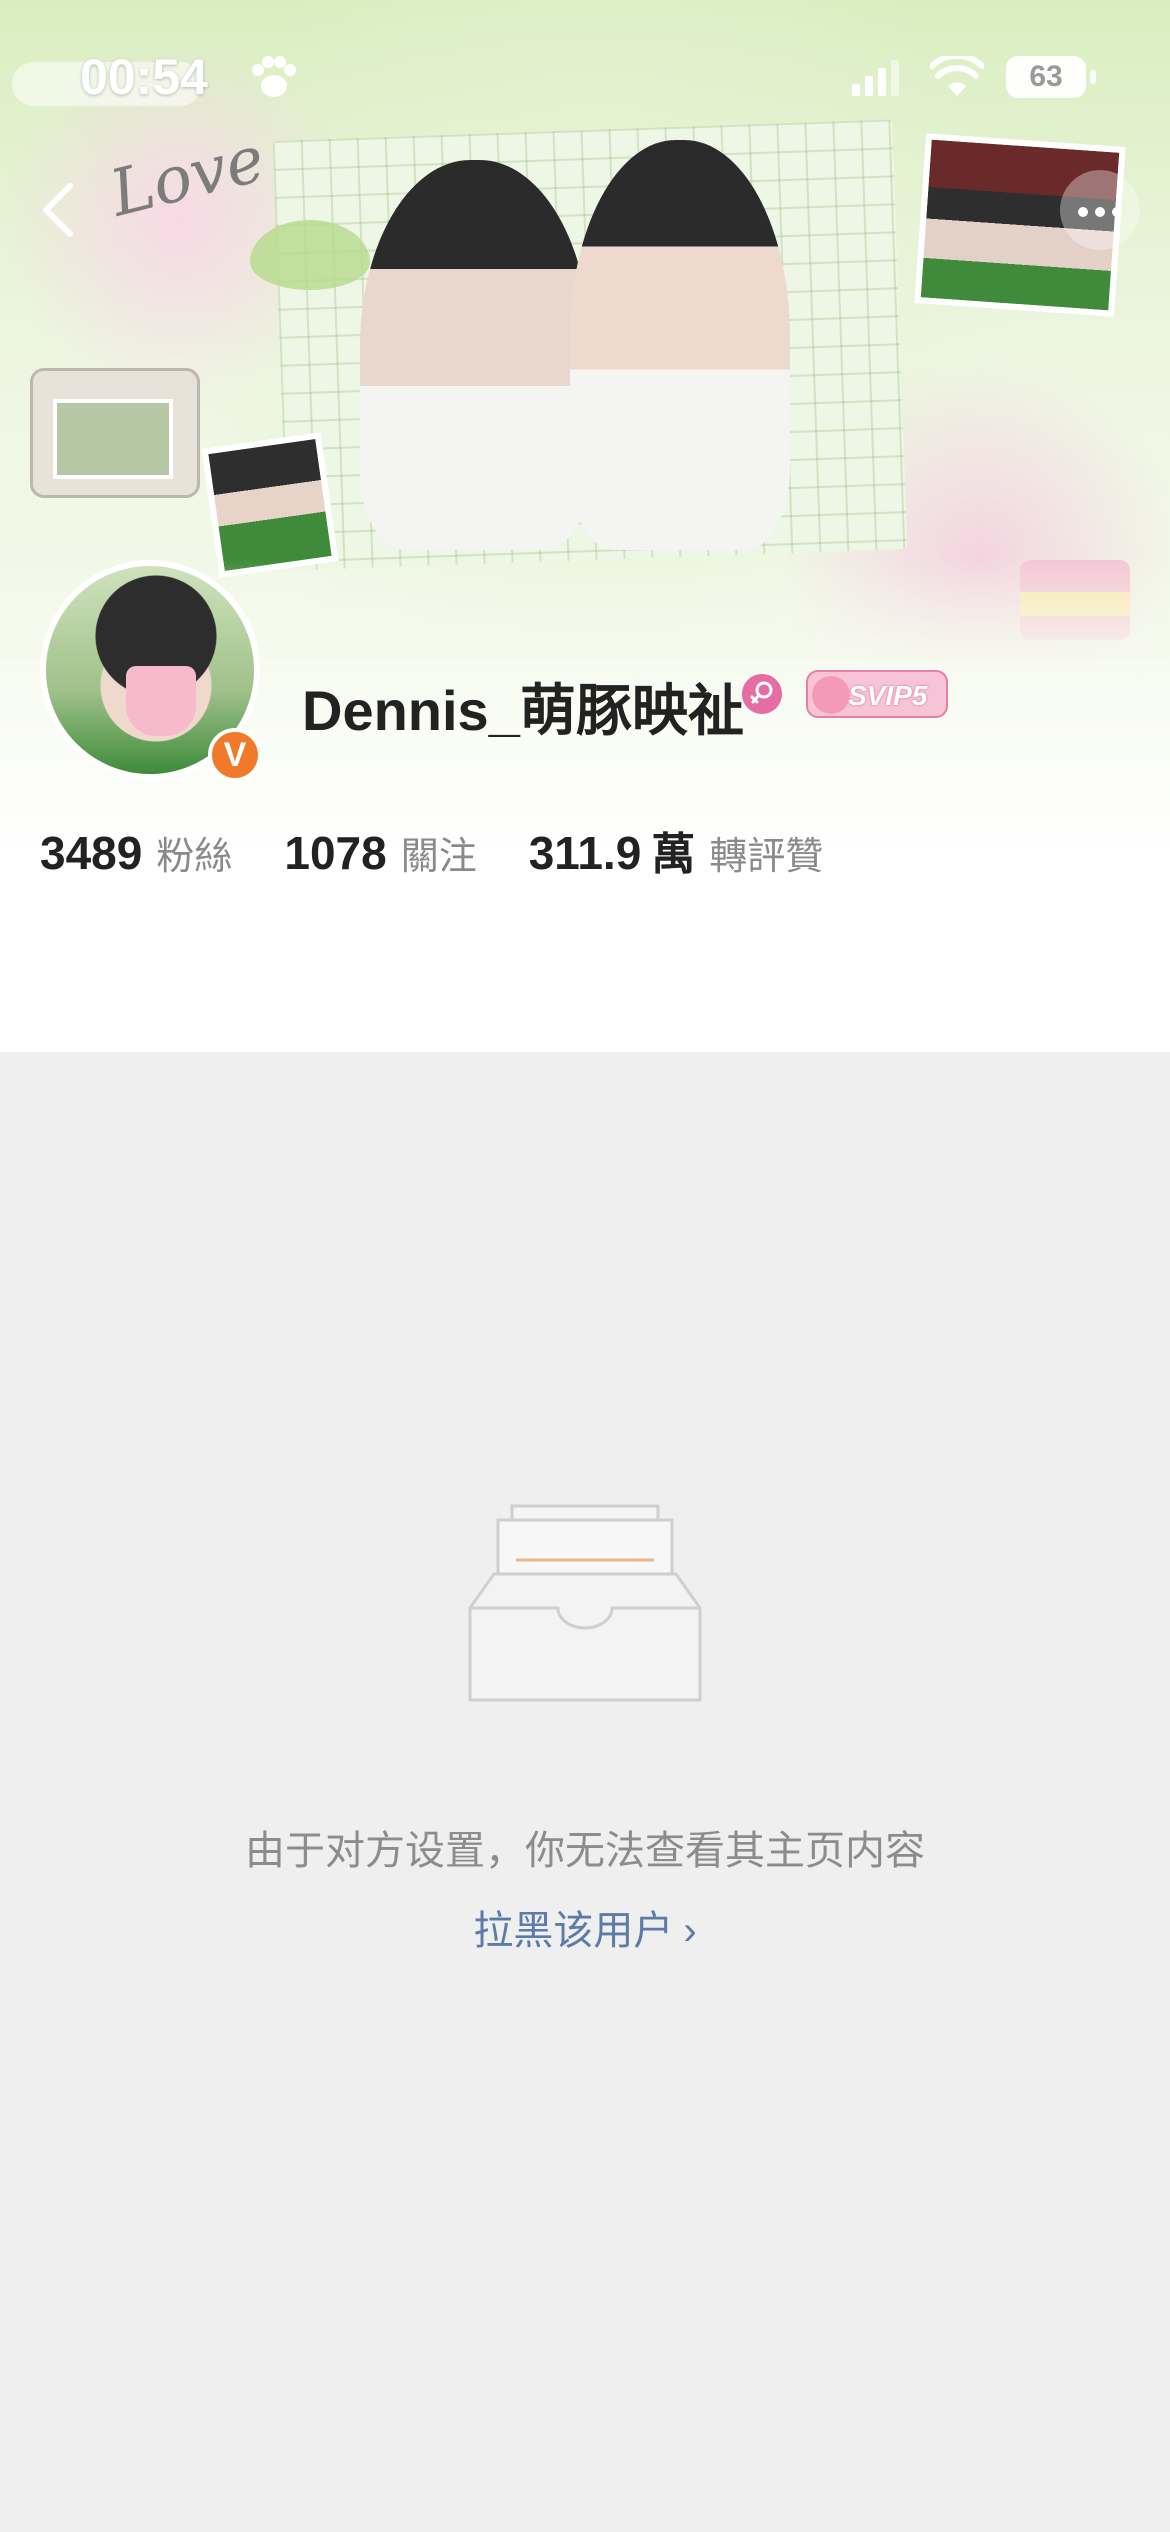 The height and width of the screenshot is (2532, 1170). What do you see at coordinates (475, 355) in the screenshot?
I see `cover-person-left` at bounding box center [475, 355].